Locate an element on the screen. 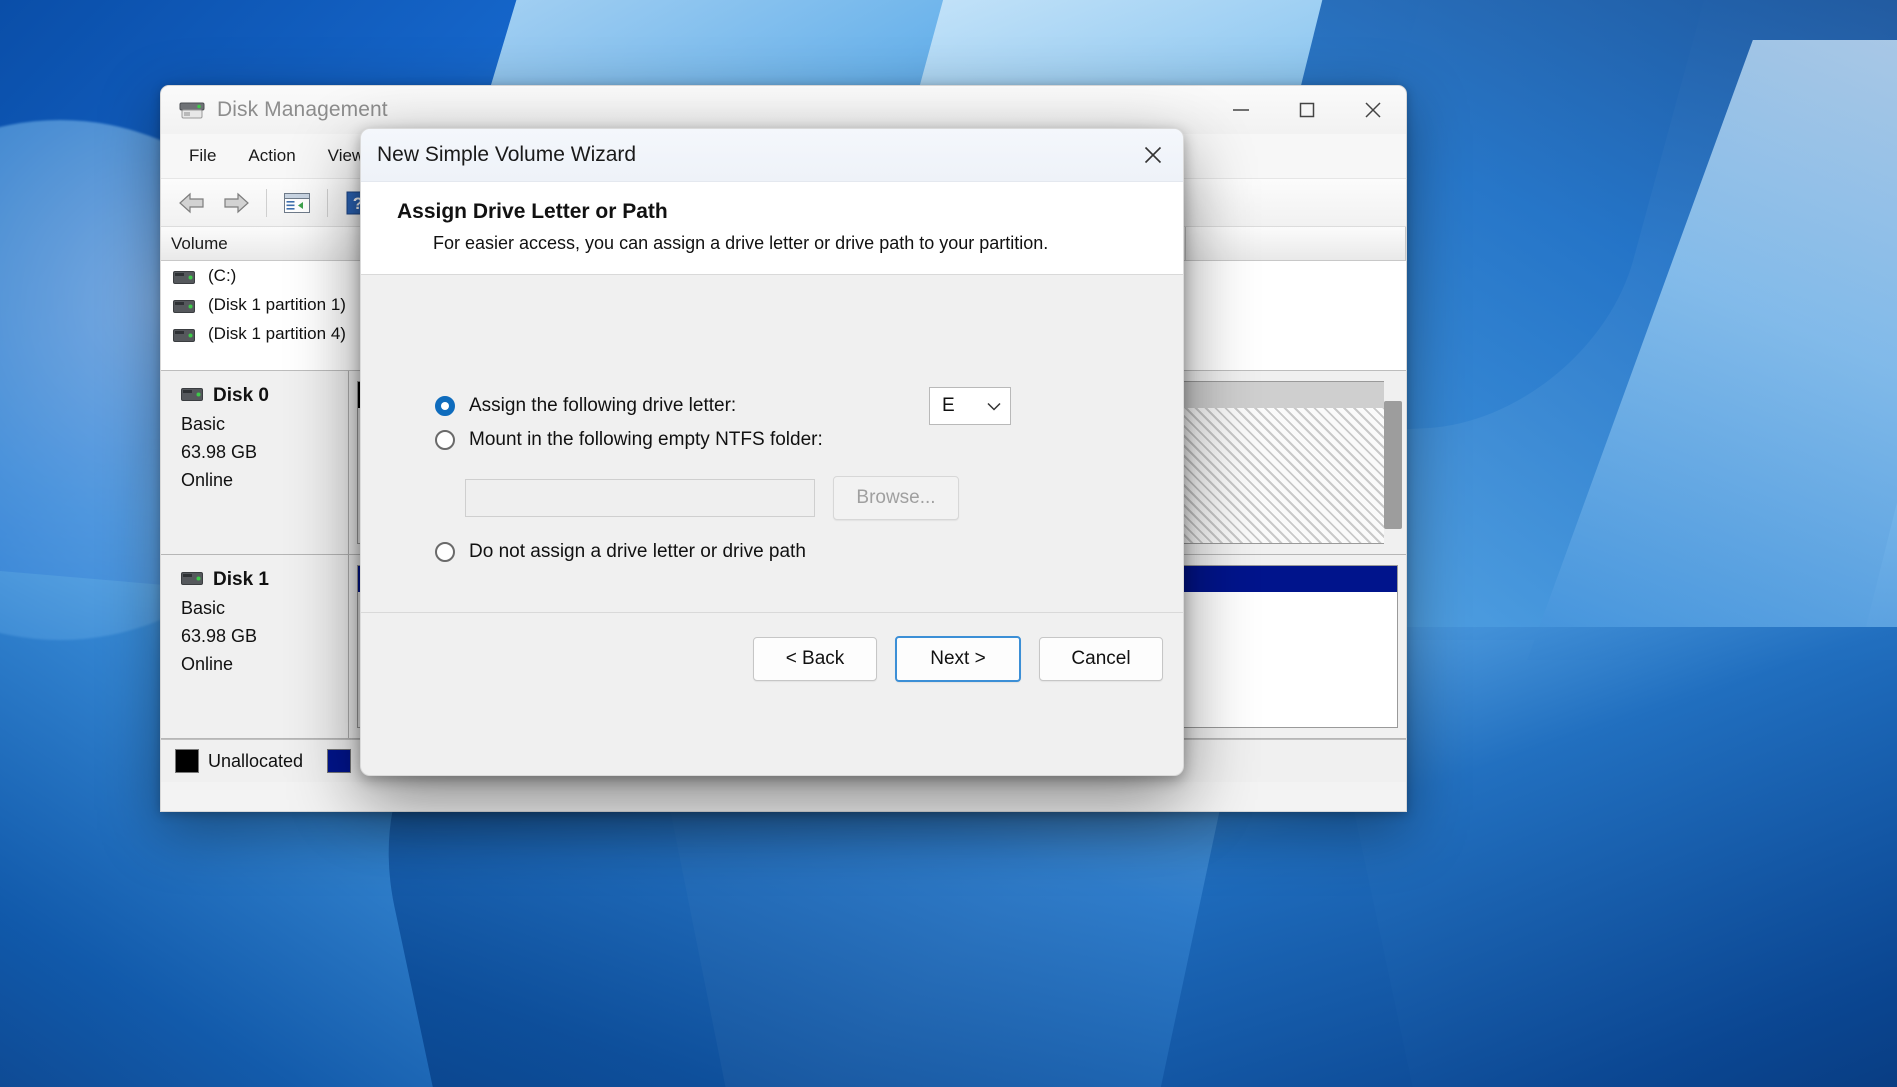  disk-name-row: Disk 0 is located at coordinates (264, 396).